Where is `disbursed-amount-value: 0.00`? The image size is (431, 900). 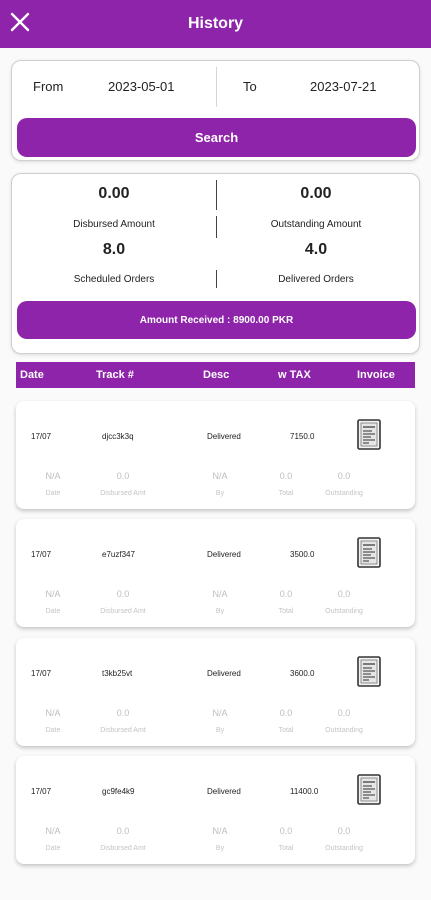
disbursed-amount-value: 0.00 is located at coordinates (114, 193).